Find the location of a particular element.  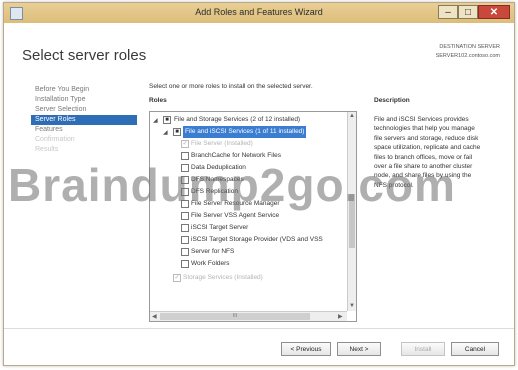

nav-item-server-roles: Server Roles is located at coordinates (84, 120).